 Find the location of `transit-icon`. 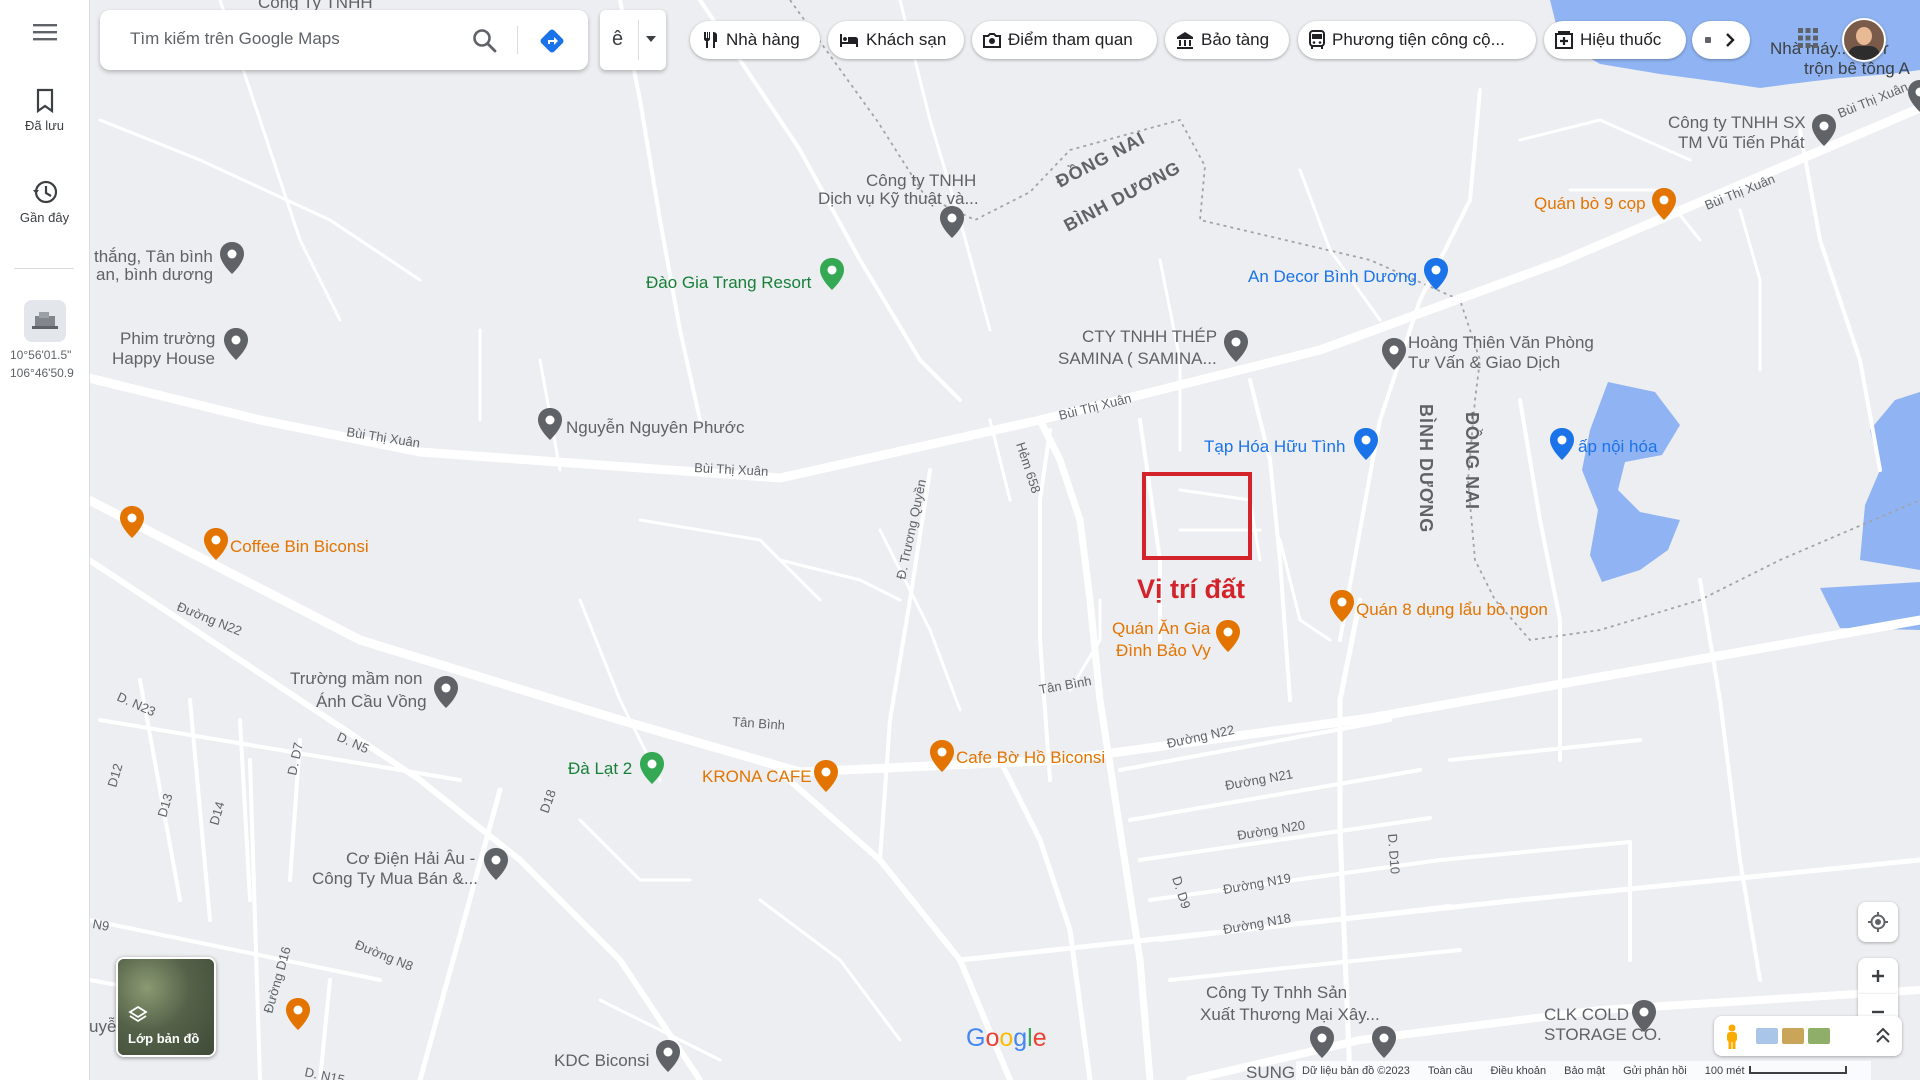

transit-icon is located at coordinates (1317, 39).